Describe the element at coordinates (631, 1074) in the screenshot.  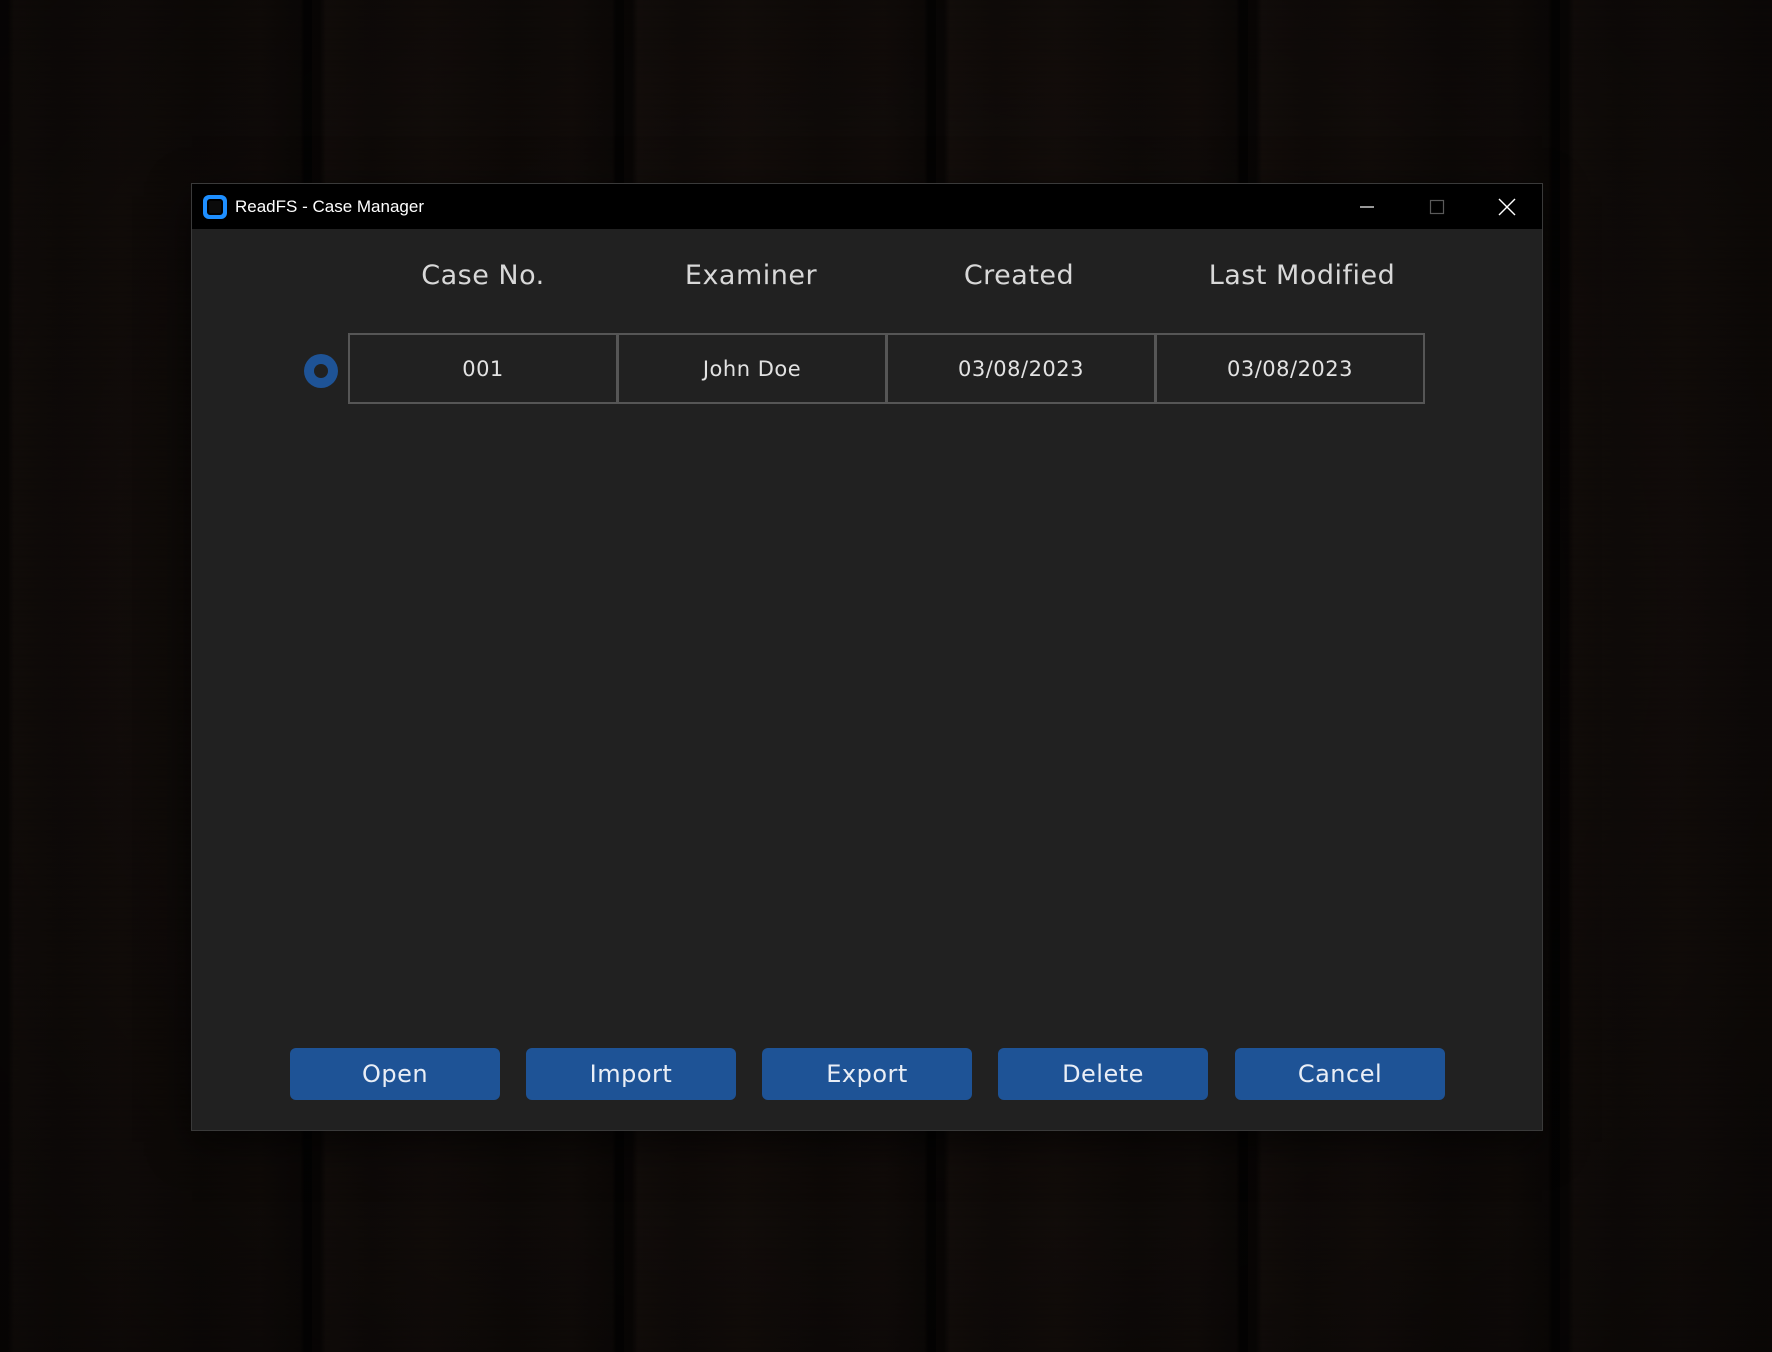
I see `import-button: Import` at that location.